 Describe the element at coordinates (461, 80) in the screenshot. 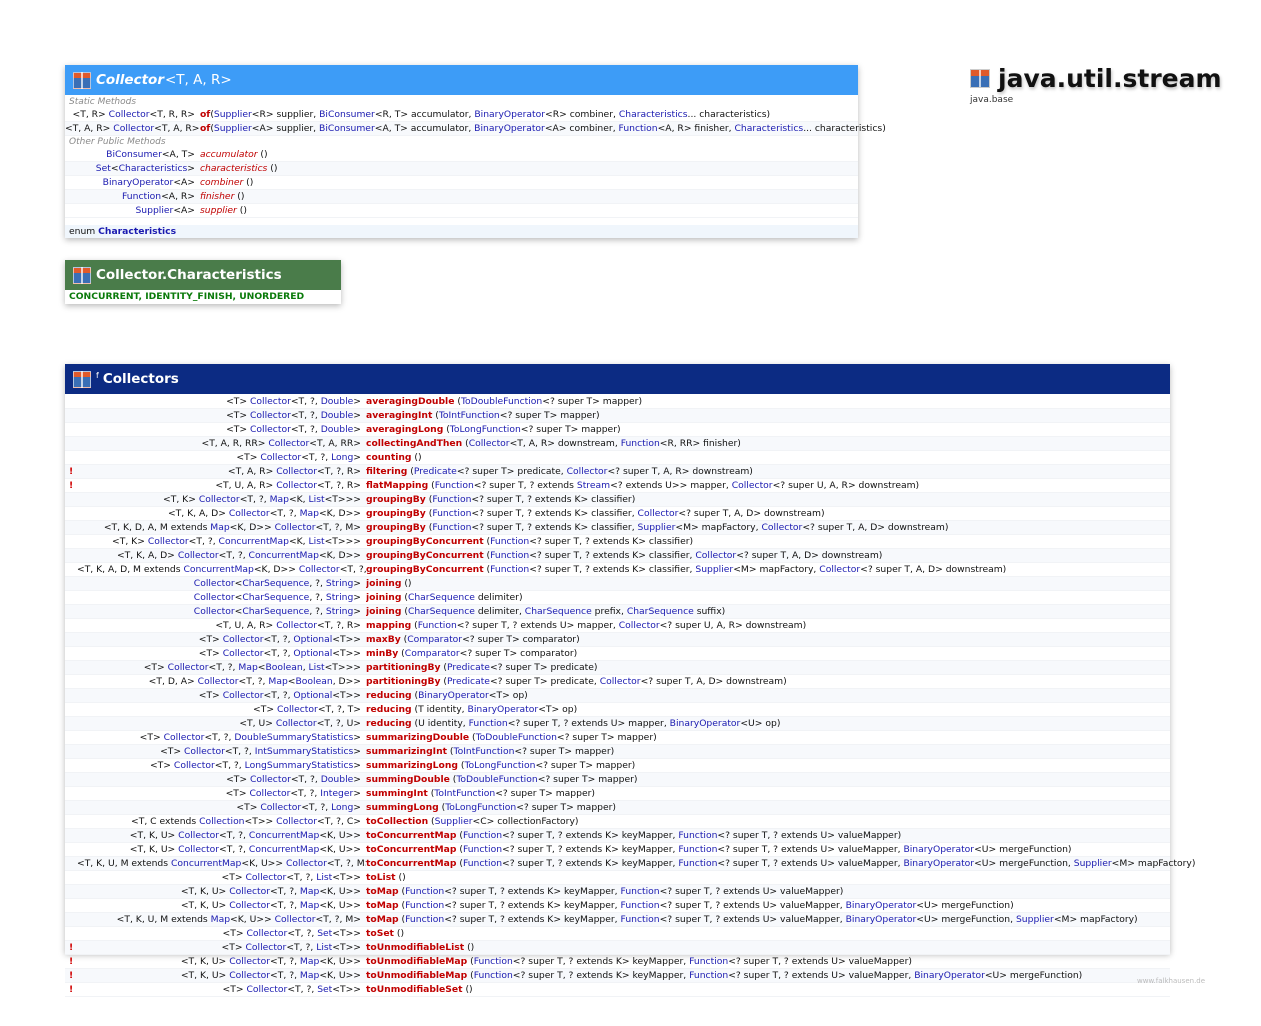

I see `collector-header: Collector <T, A, R>` at that location.